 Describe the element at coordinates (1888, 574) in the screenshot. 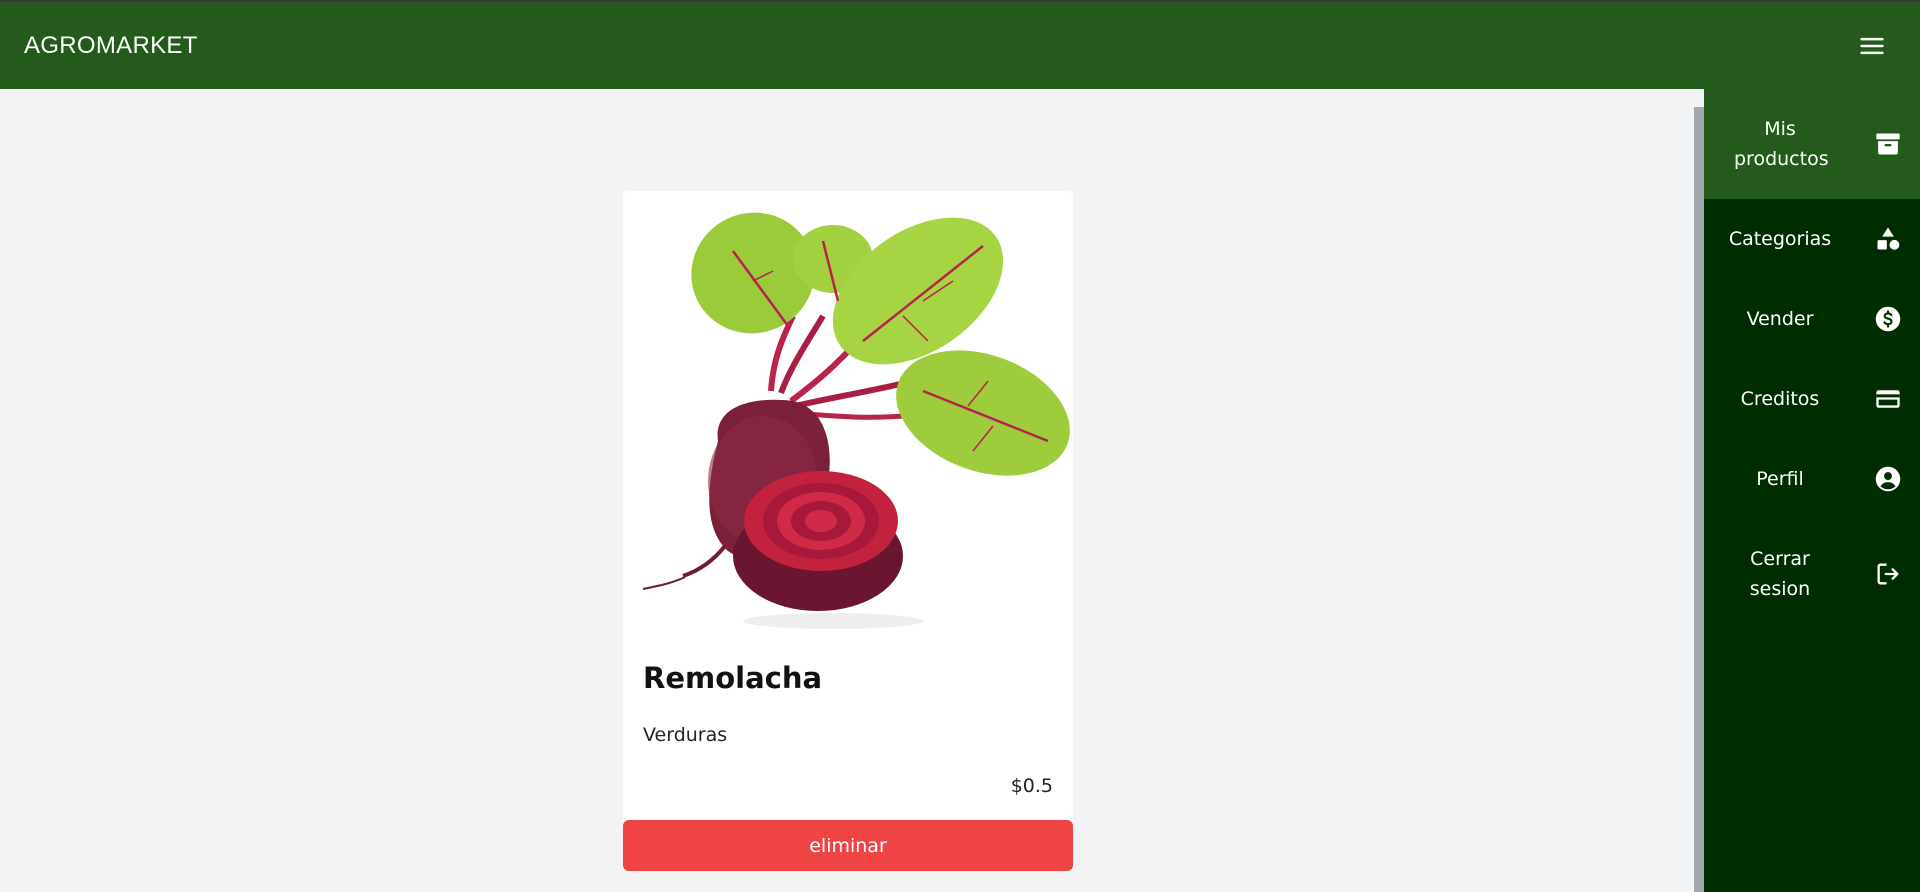

I see `logout-icon` at that location.